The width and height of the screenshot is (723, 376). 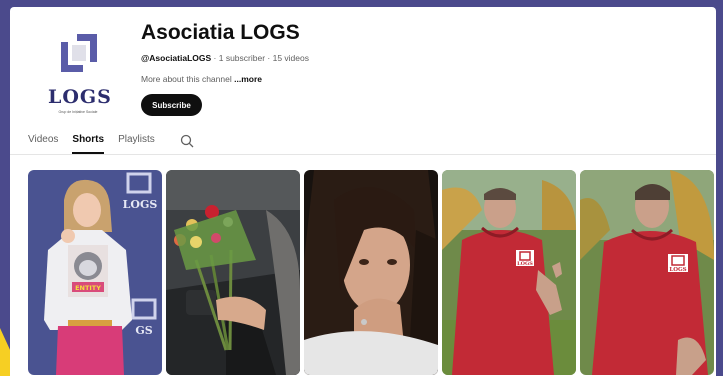 I want to click on svg-text: GS, so click(x=143, y=330).